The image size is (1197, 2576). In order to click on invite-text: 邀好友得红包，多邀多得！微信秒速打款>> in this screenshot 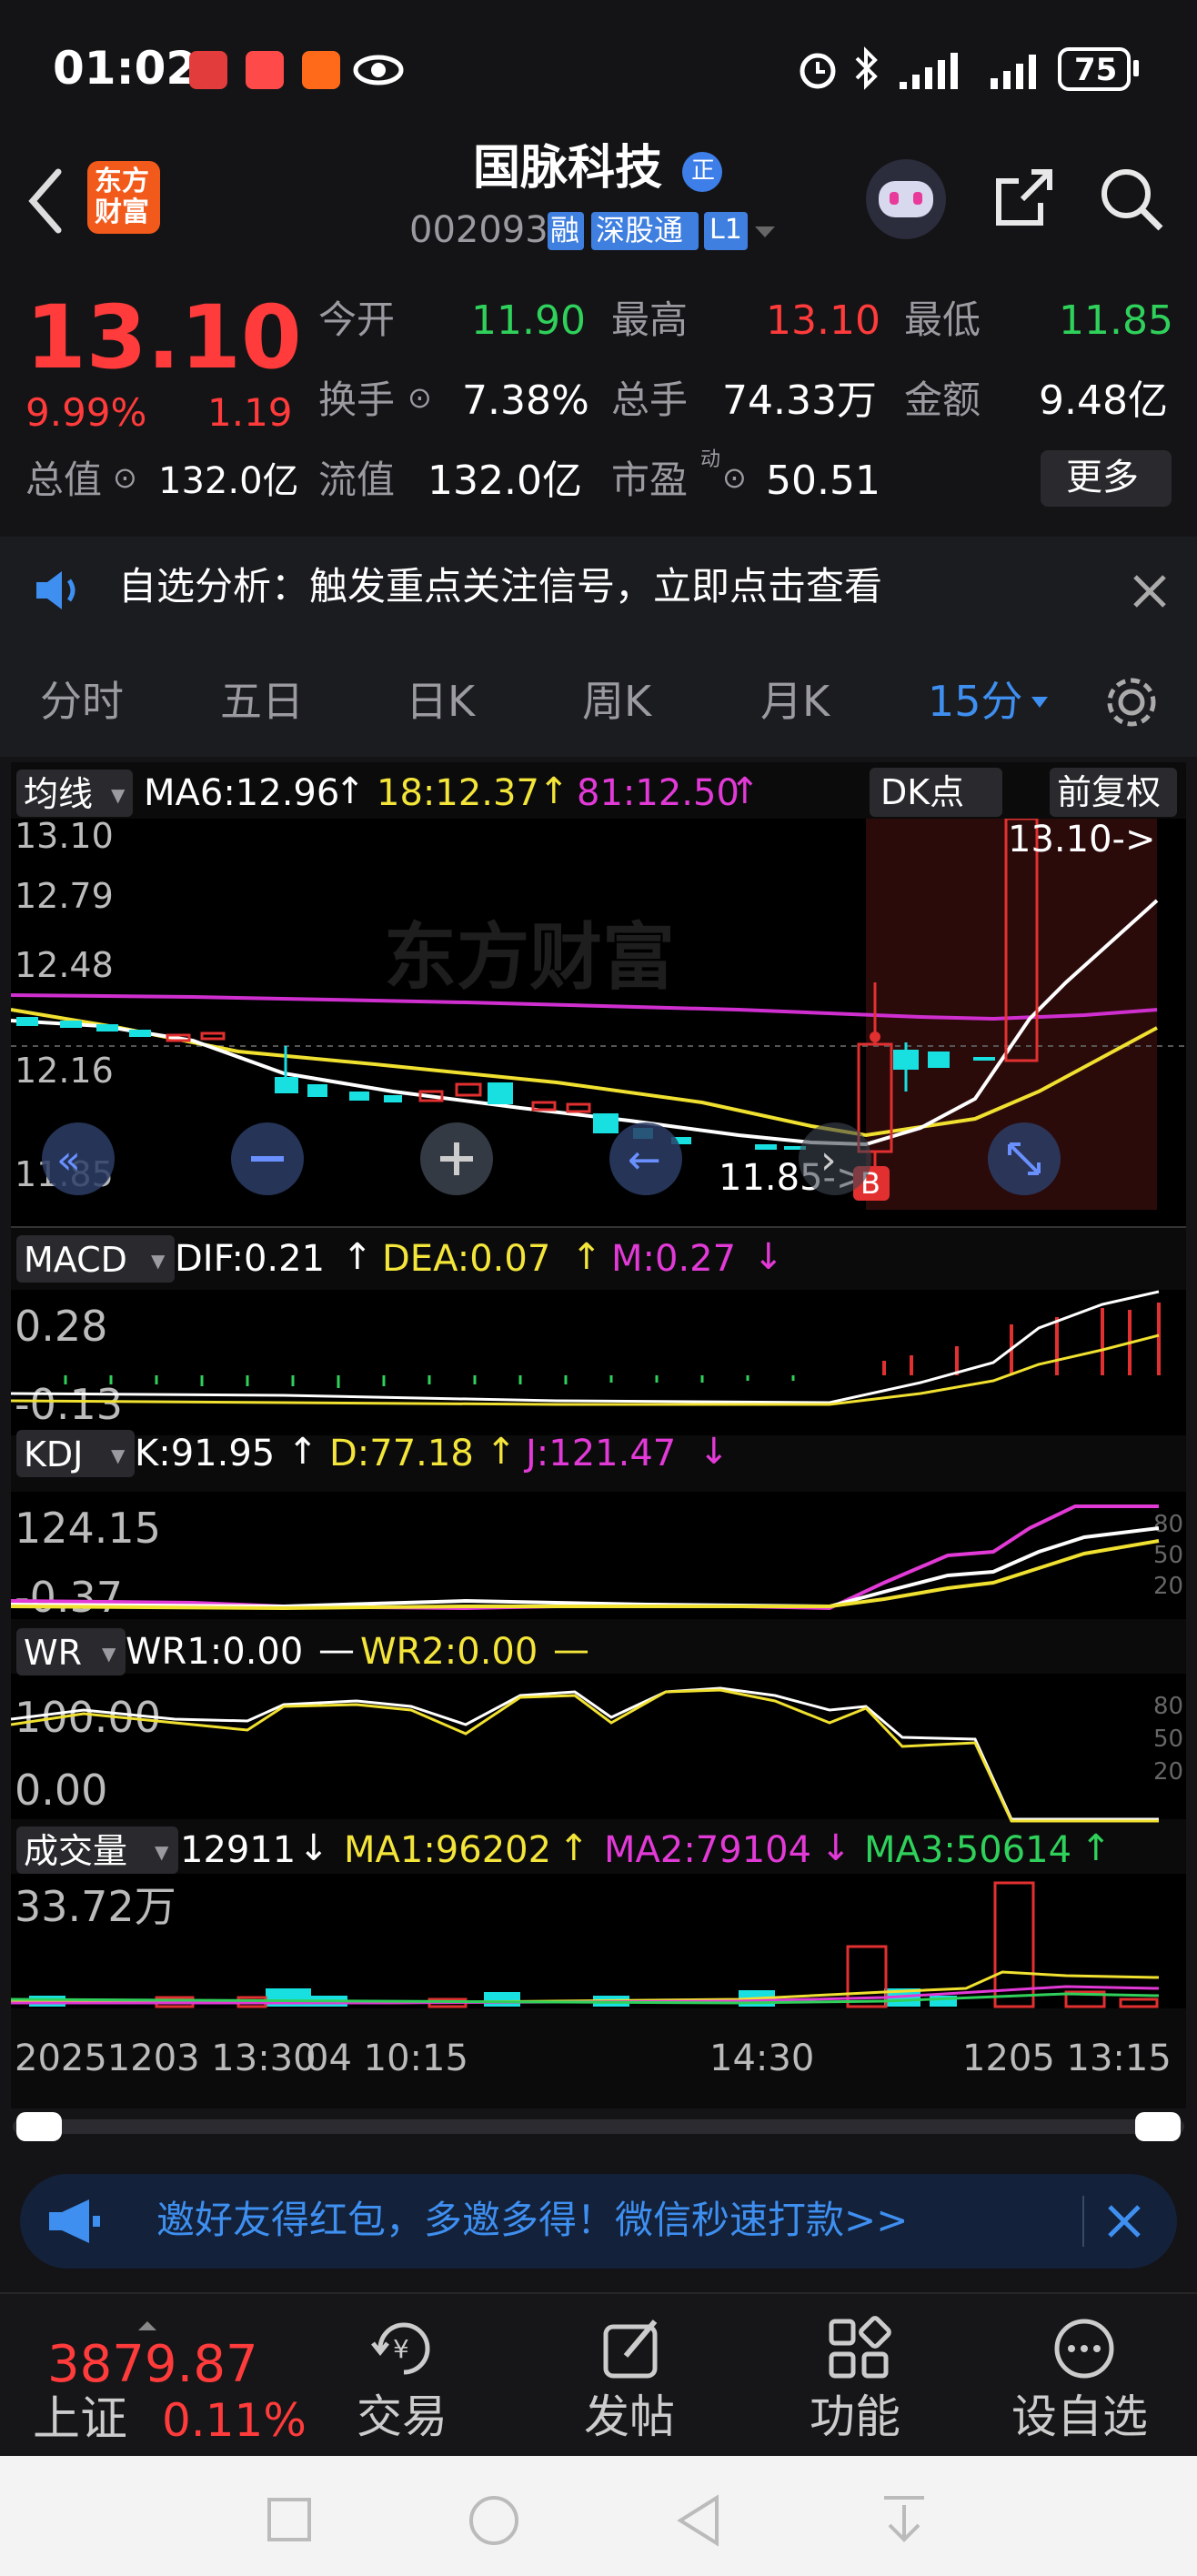, I will do `click(532, 2220)`.